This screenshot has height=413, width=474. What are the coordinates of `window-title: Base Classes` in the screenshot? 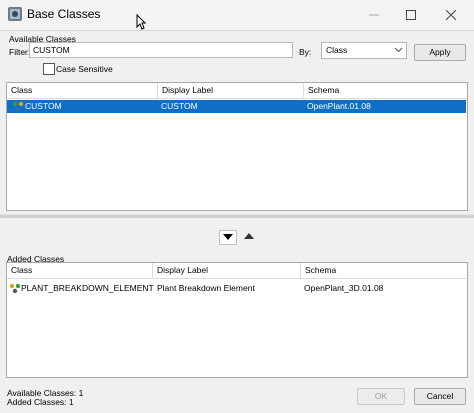 It's located at (64, 14).